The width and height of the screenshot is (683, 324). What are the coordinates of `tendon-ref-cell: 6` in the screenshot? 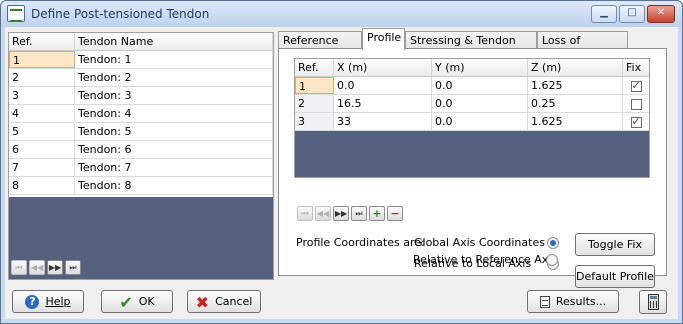 It's located at (42, 149).